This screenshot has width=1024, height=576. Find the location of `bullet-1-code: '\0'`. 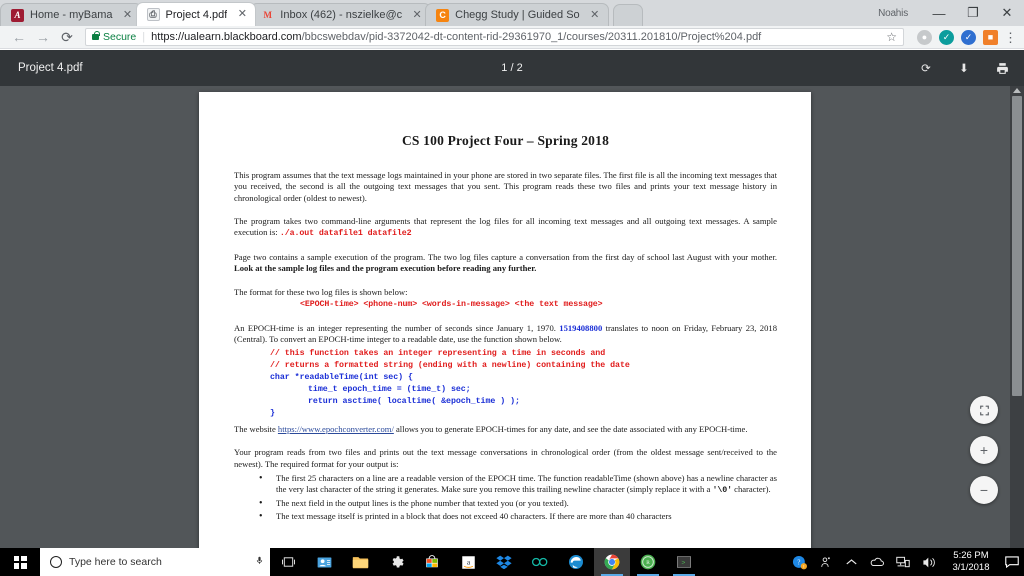

bullet-1-code: '\0' is located at coordinates (722, 491).